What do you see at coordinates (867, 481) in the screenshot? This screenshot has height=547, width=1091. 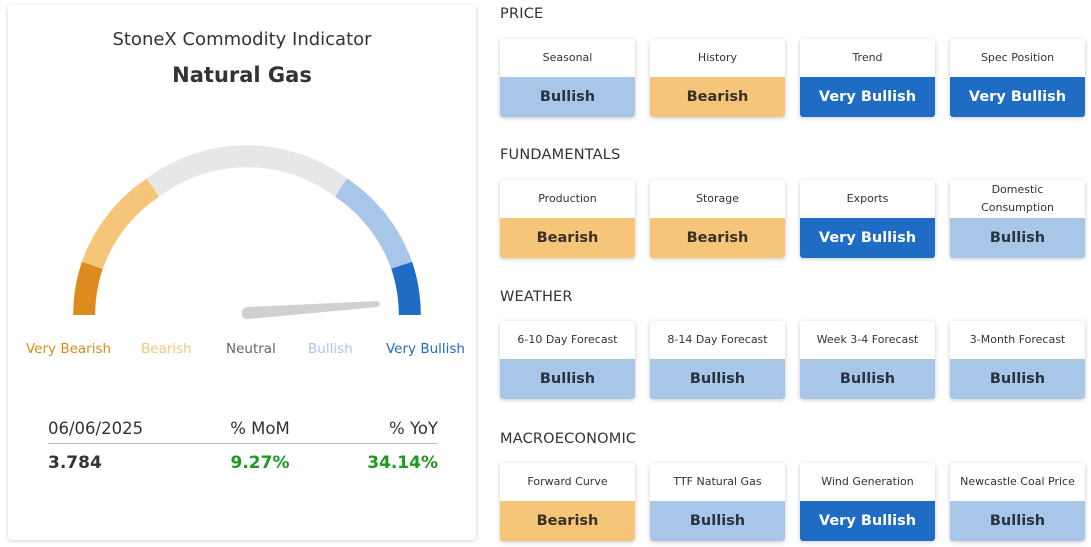 I see `tile-label: Wind Generation` at bounding box center [867, 481].